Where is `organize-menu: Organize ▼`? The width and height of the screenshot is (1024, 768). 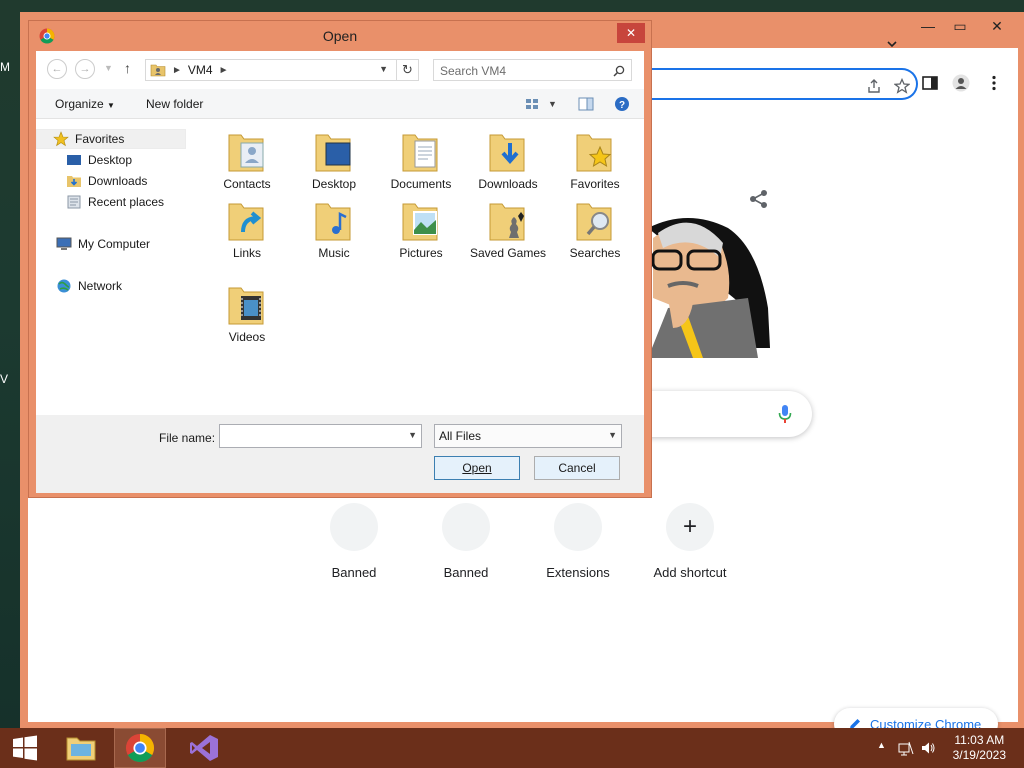 organize-menu: Organize ▼ is located at coordinates (85, 104).